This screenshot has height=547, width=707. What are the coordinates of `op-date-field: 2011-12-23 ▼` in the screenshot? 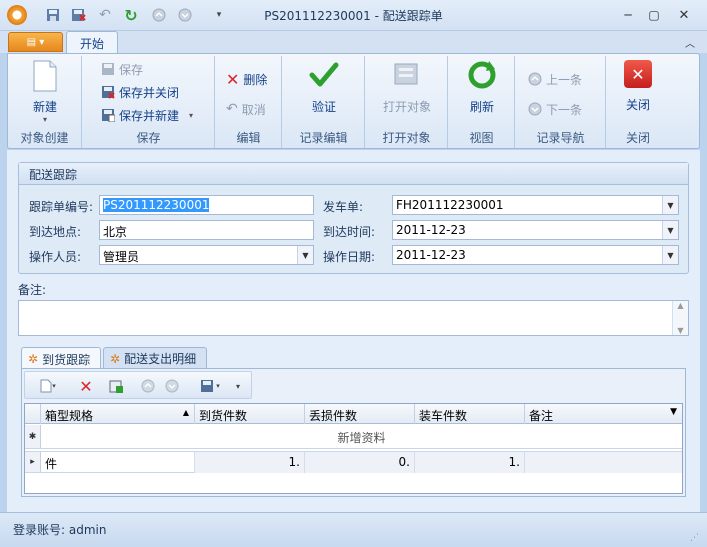 It's located at (535, 255).